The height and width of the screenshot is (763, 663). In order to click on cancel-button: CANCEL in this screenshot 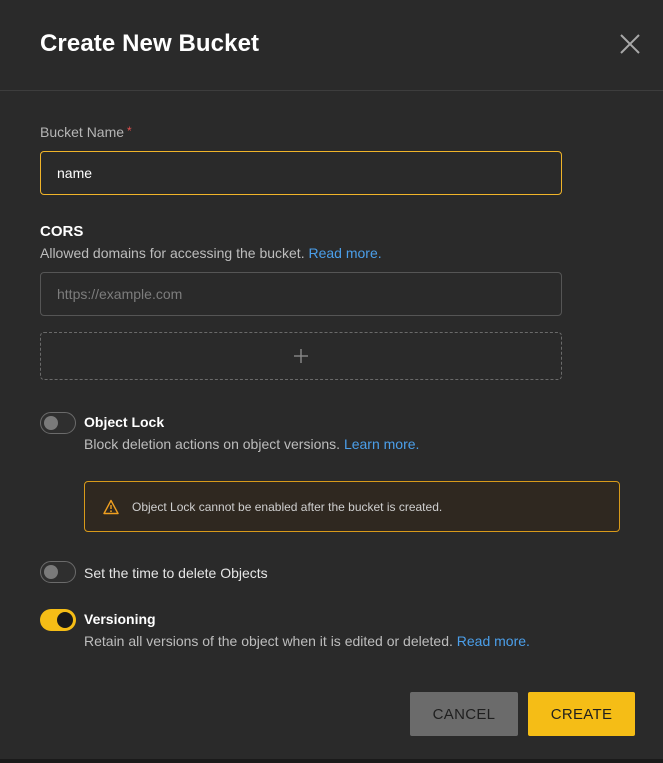, I will do `click(464, 714)`.